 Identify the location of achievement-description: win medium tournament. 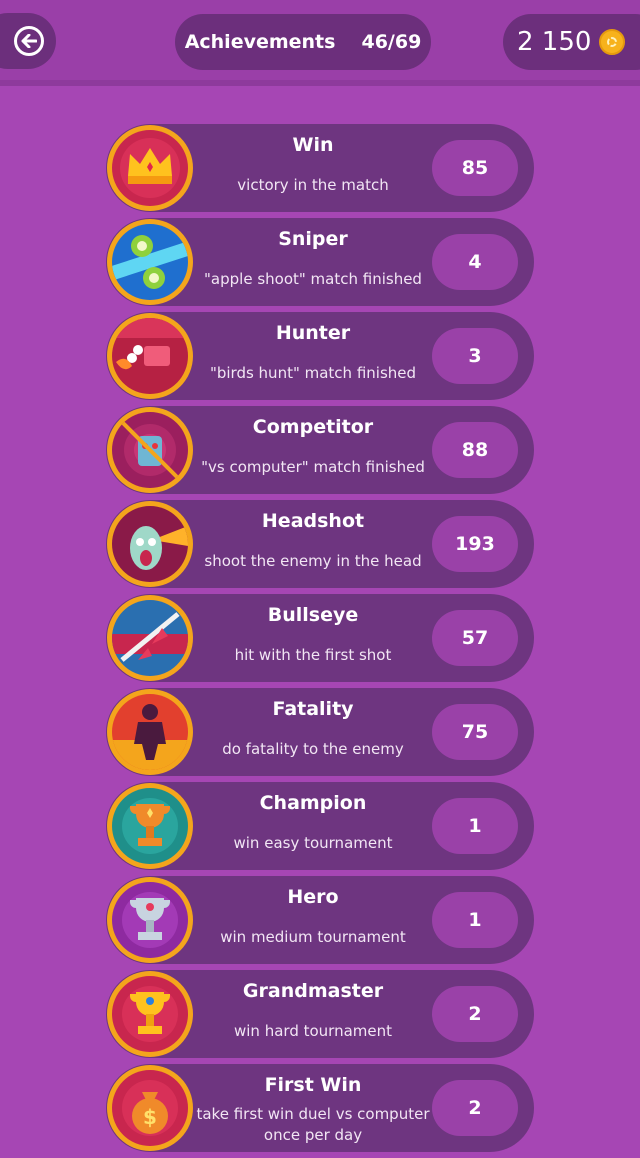
(313, 937).